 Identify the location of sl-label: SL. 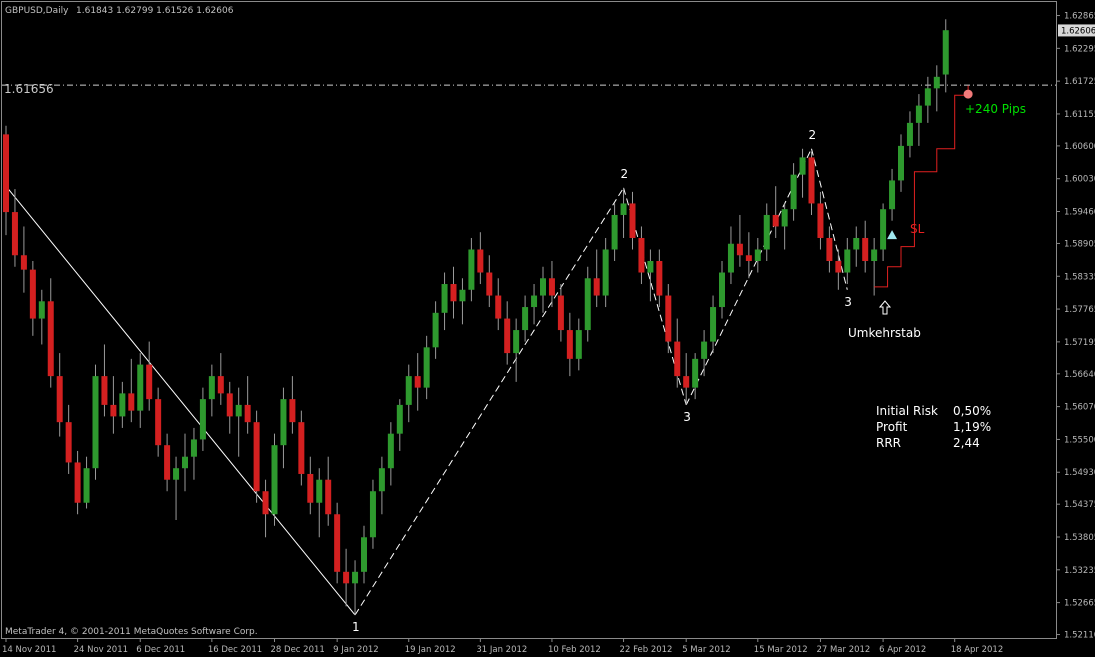
(917, 229).